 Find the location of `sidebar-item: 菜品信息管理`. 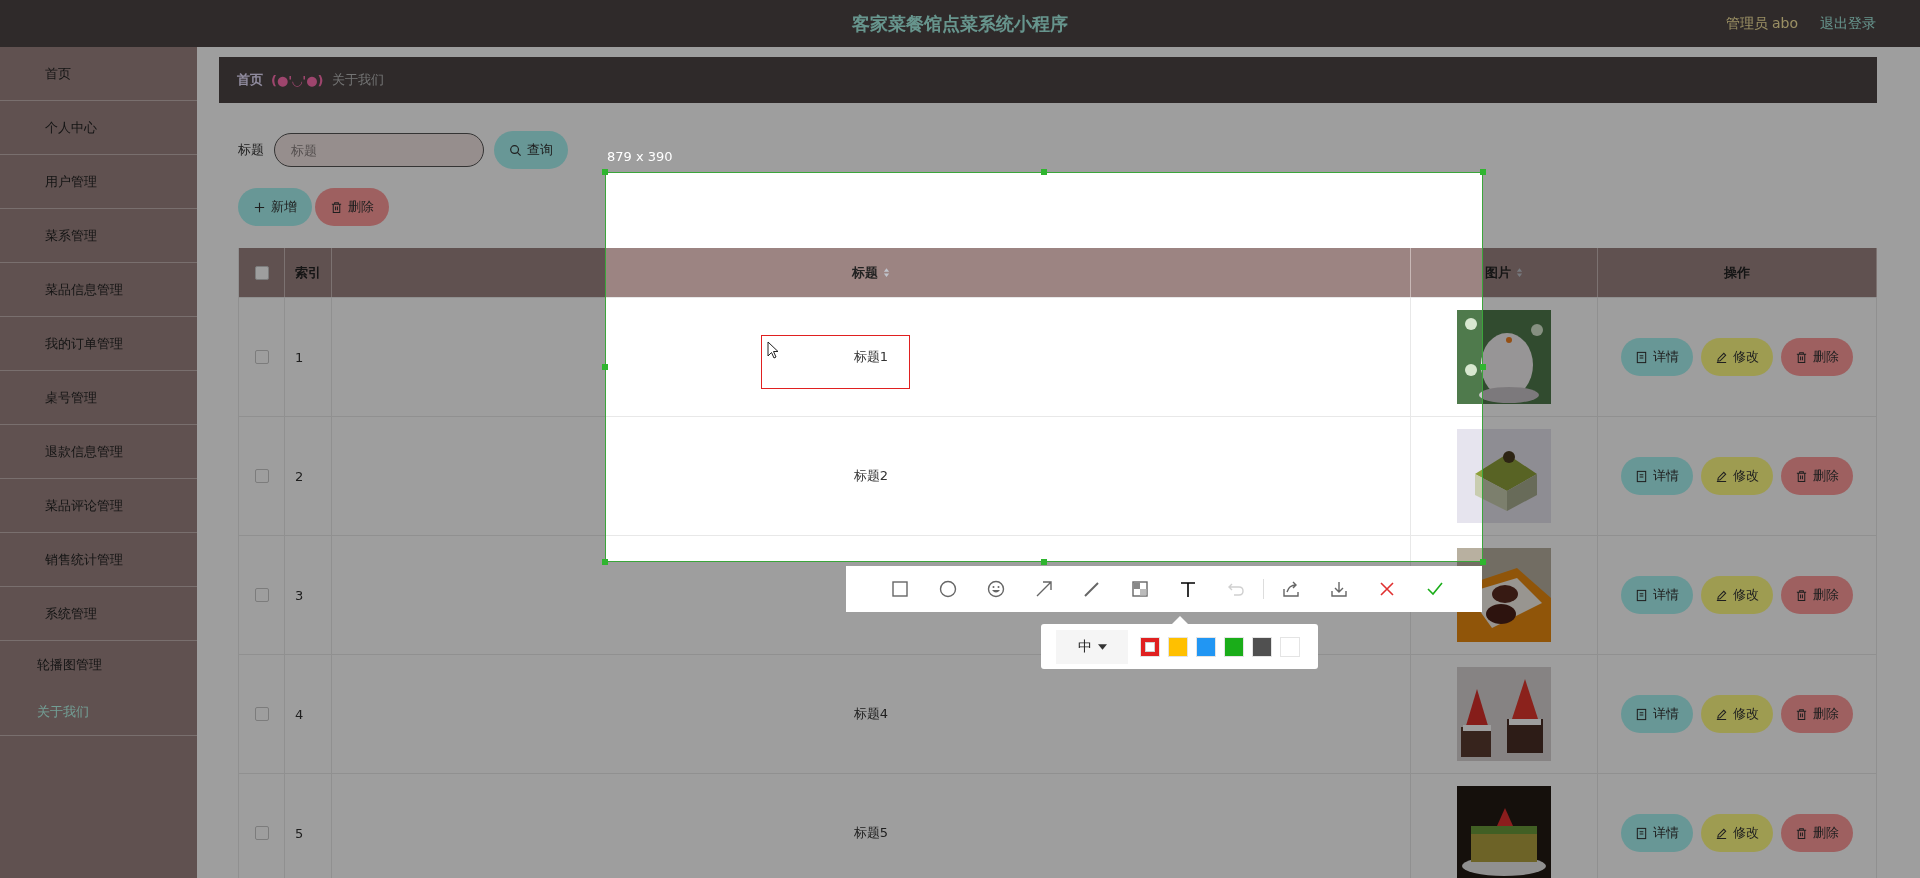

sidebar-item: 菜品信息管理 is located at coordinates (98, 290).